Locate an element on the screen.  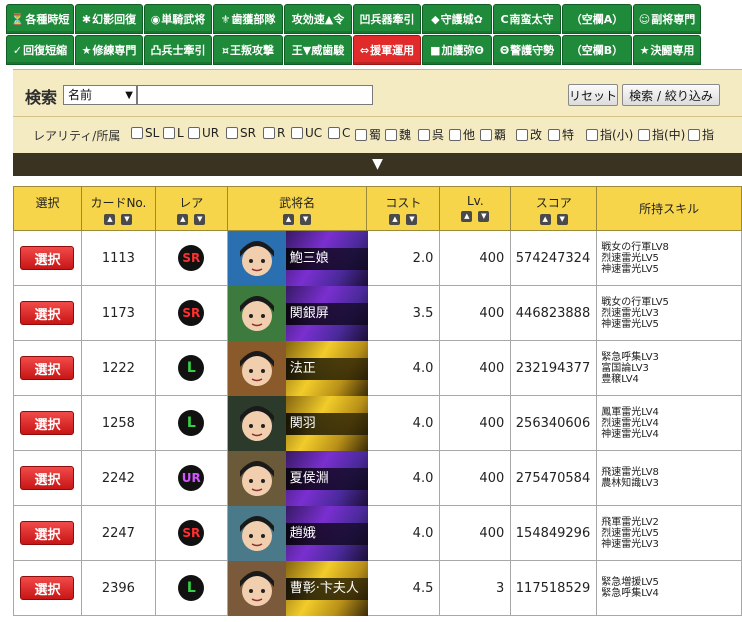
r1-tab-6: 凹兵器牽引 is located at coordinates (387, 19).